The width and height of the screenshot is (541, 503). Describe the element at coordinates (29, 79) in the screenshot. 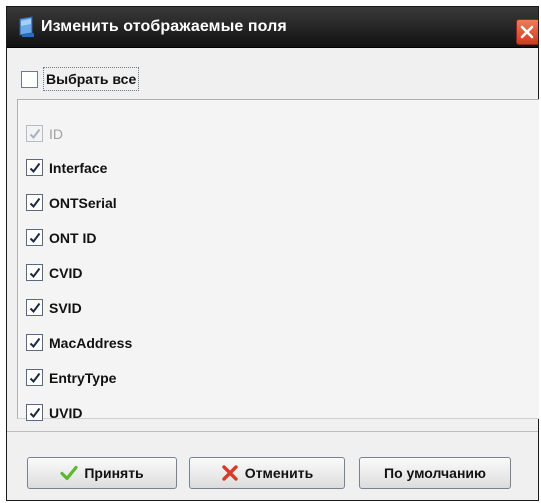

I see `select-all-checkbox` at that location.